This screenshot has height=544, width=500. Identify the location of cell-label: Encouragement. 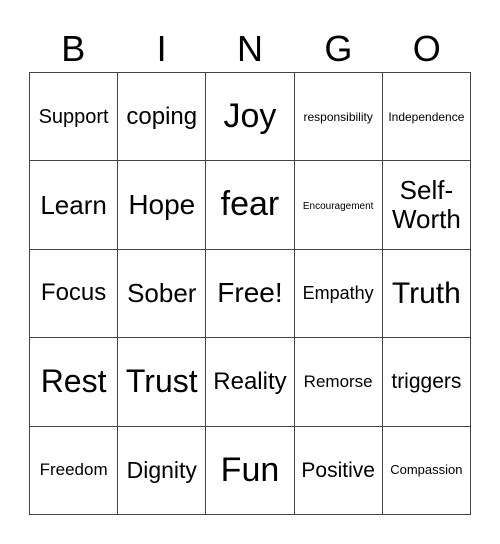
(338, 207).